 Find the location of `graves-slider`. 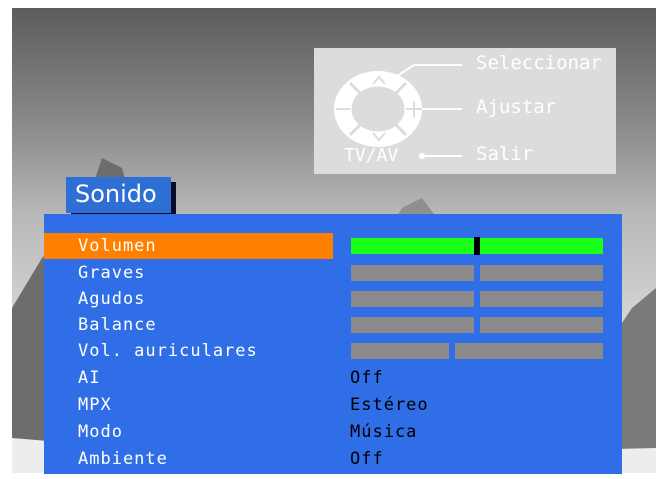

graves-slider is located at coordinates (477, 273).